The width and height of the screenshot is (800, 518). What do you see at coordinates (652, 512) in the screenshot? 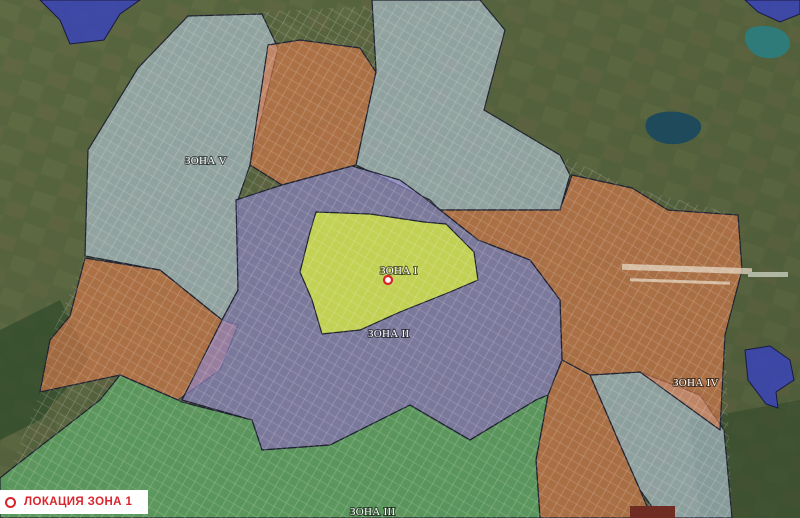
I see `map-corner-tab` at bounding box center [652, 512].